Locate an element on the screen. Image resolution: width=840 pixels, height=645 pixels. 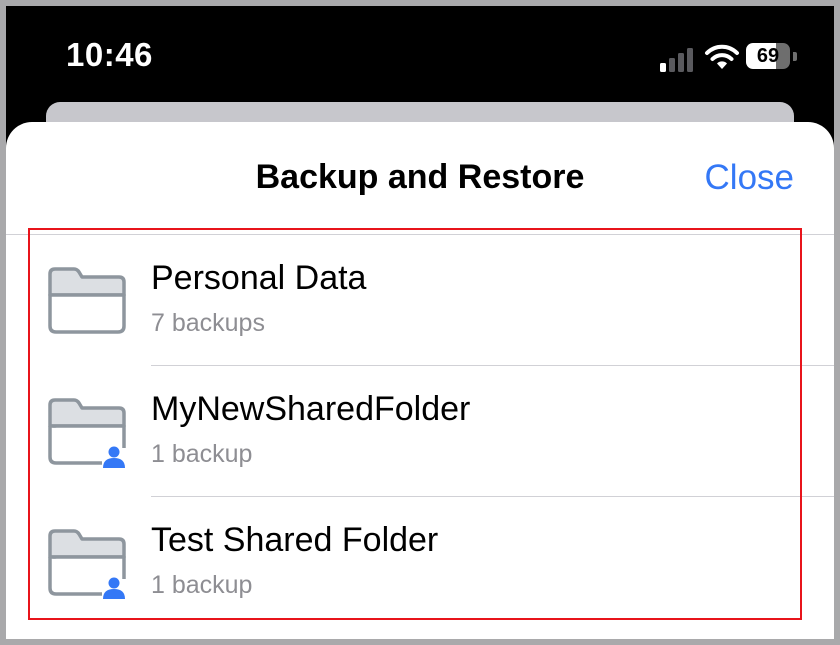
status-time: 10:46 is located at coordinates (109, 54).